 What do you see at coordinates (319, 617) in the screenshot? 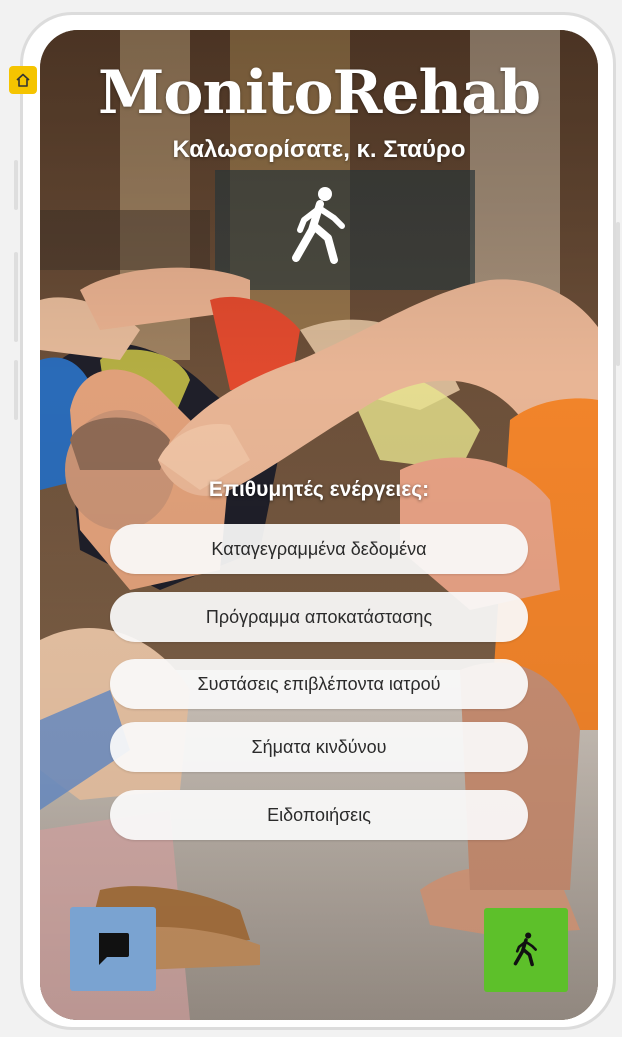
I see `rehab-program-button: Πρόγραμμα αποκατάστασης` at bounding box center [319, 617].